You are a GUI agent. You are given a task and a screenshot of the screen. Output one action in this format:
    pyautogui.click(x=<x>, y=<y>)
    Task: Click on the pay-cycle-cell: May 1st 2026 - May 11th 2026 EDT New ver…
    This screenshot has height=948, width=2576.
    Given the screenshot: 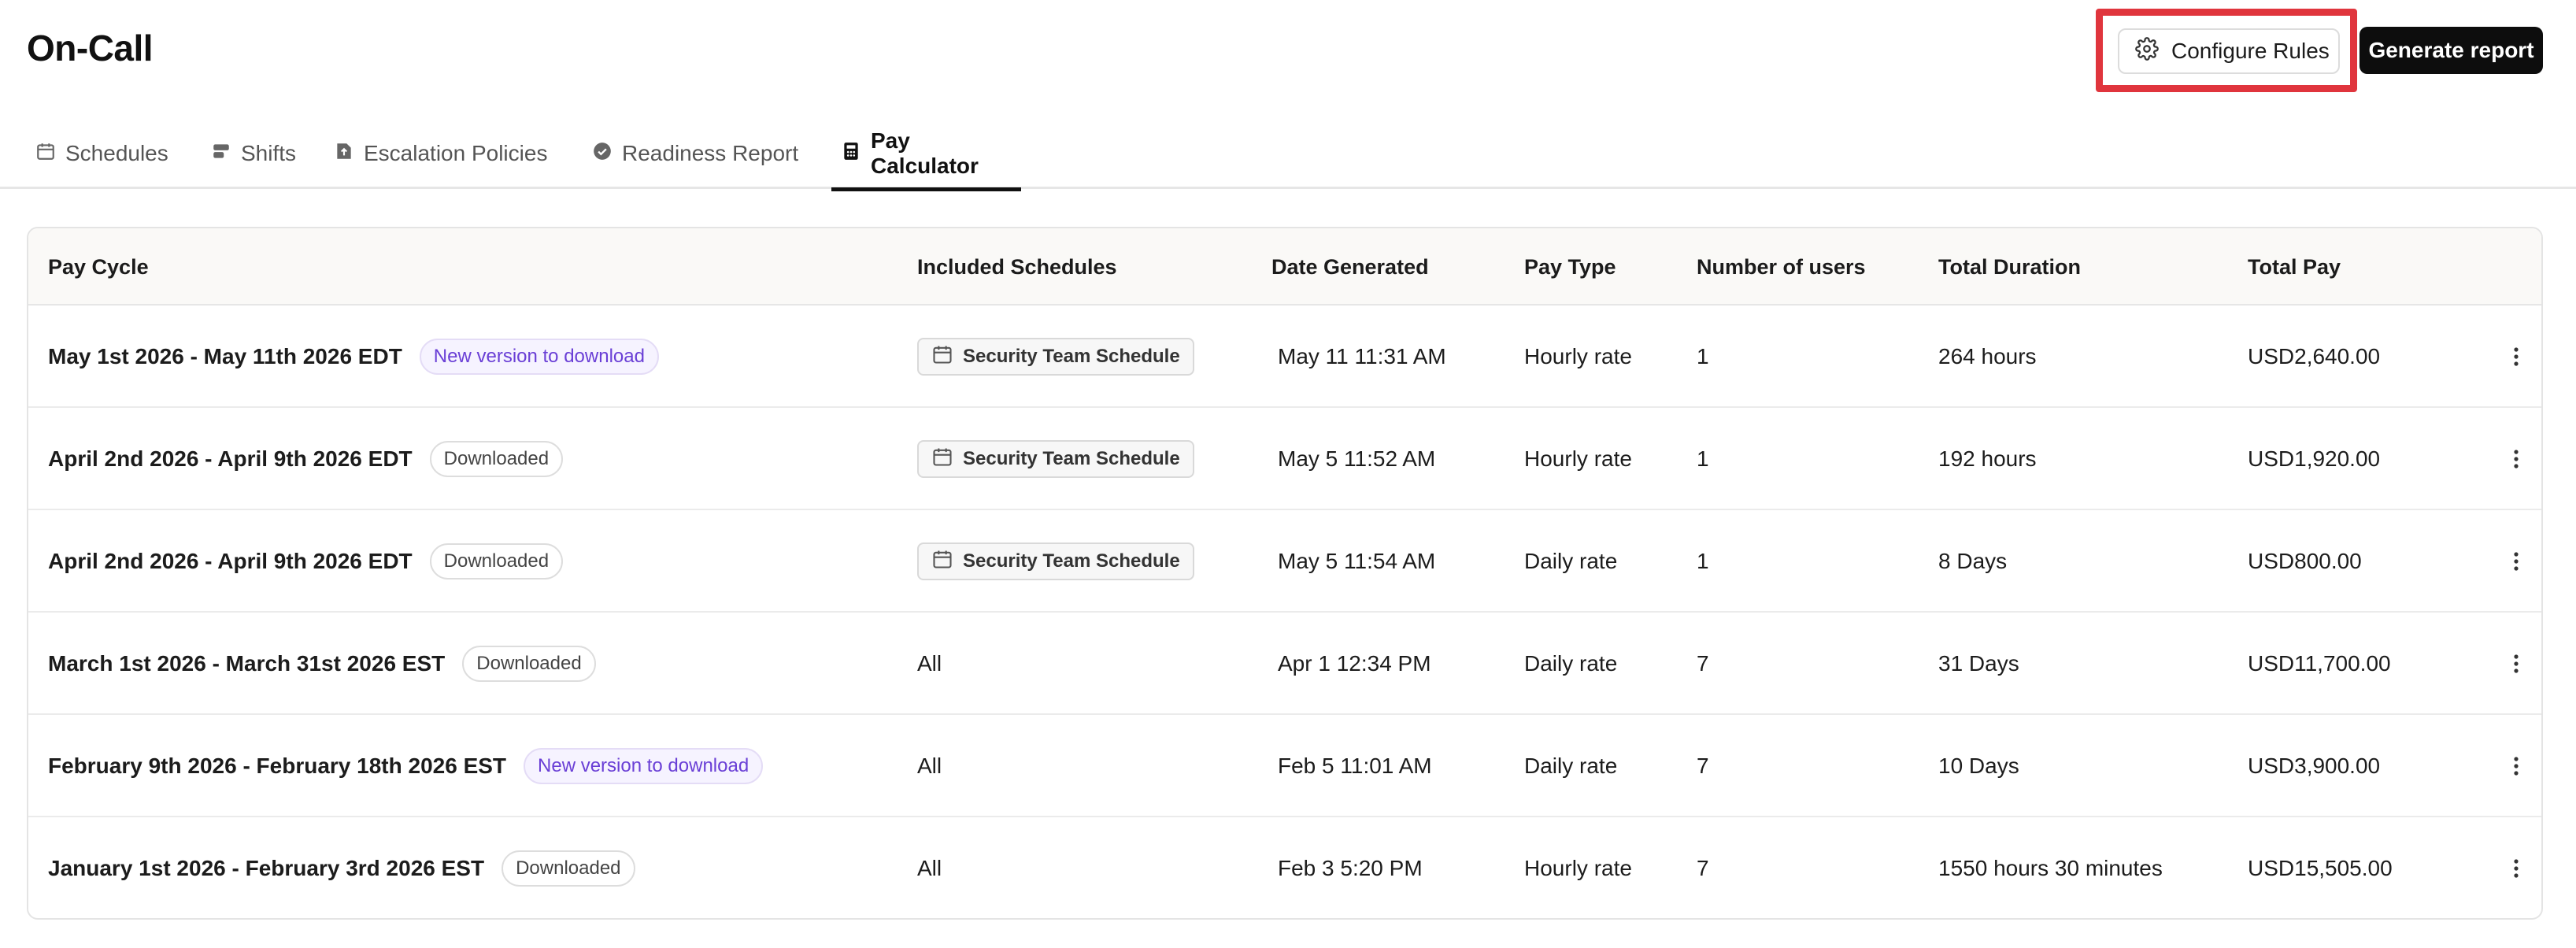 What is the action you would take?
    pyautogui.click(x=353, y=357)
    